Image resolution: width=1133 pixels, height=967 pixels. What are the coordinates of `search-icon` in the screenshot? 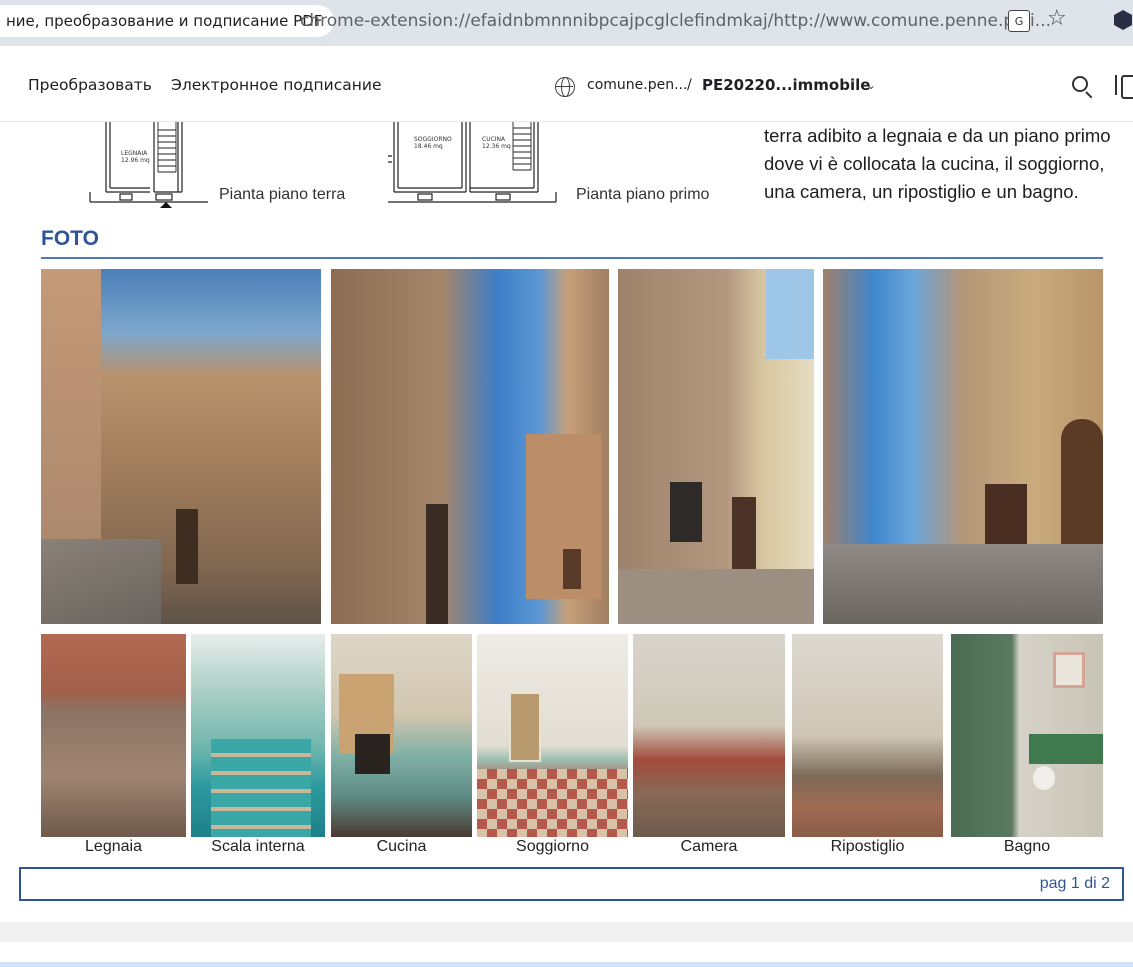 It's located at (1080, 84).